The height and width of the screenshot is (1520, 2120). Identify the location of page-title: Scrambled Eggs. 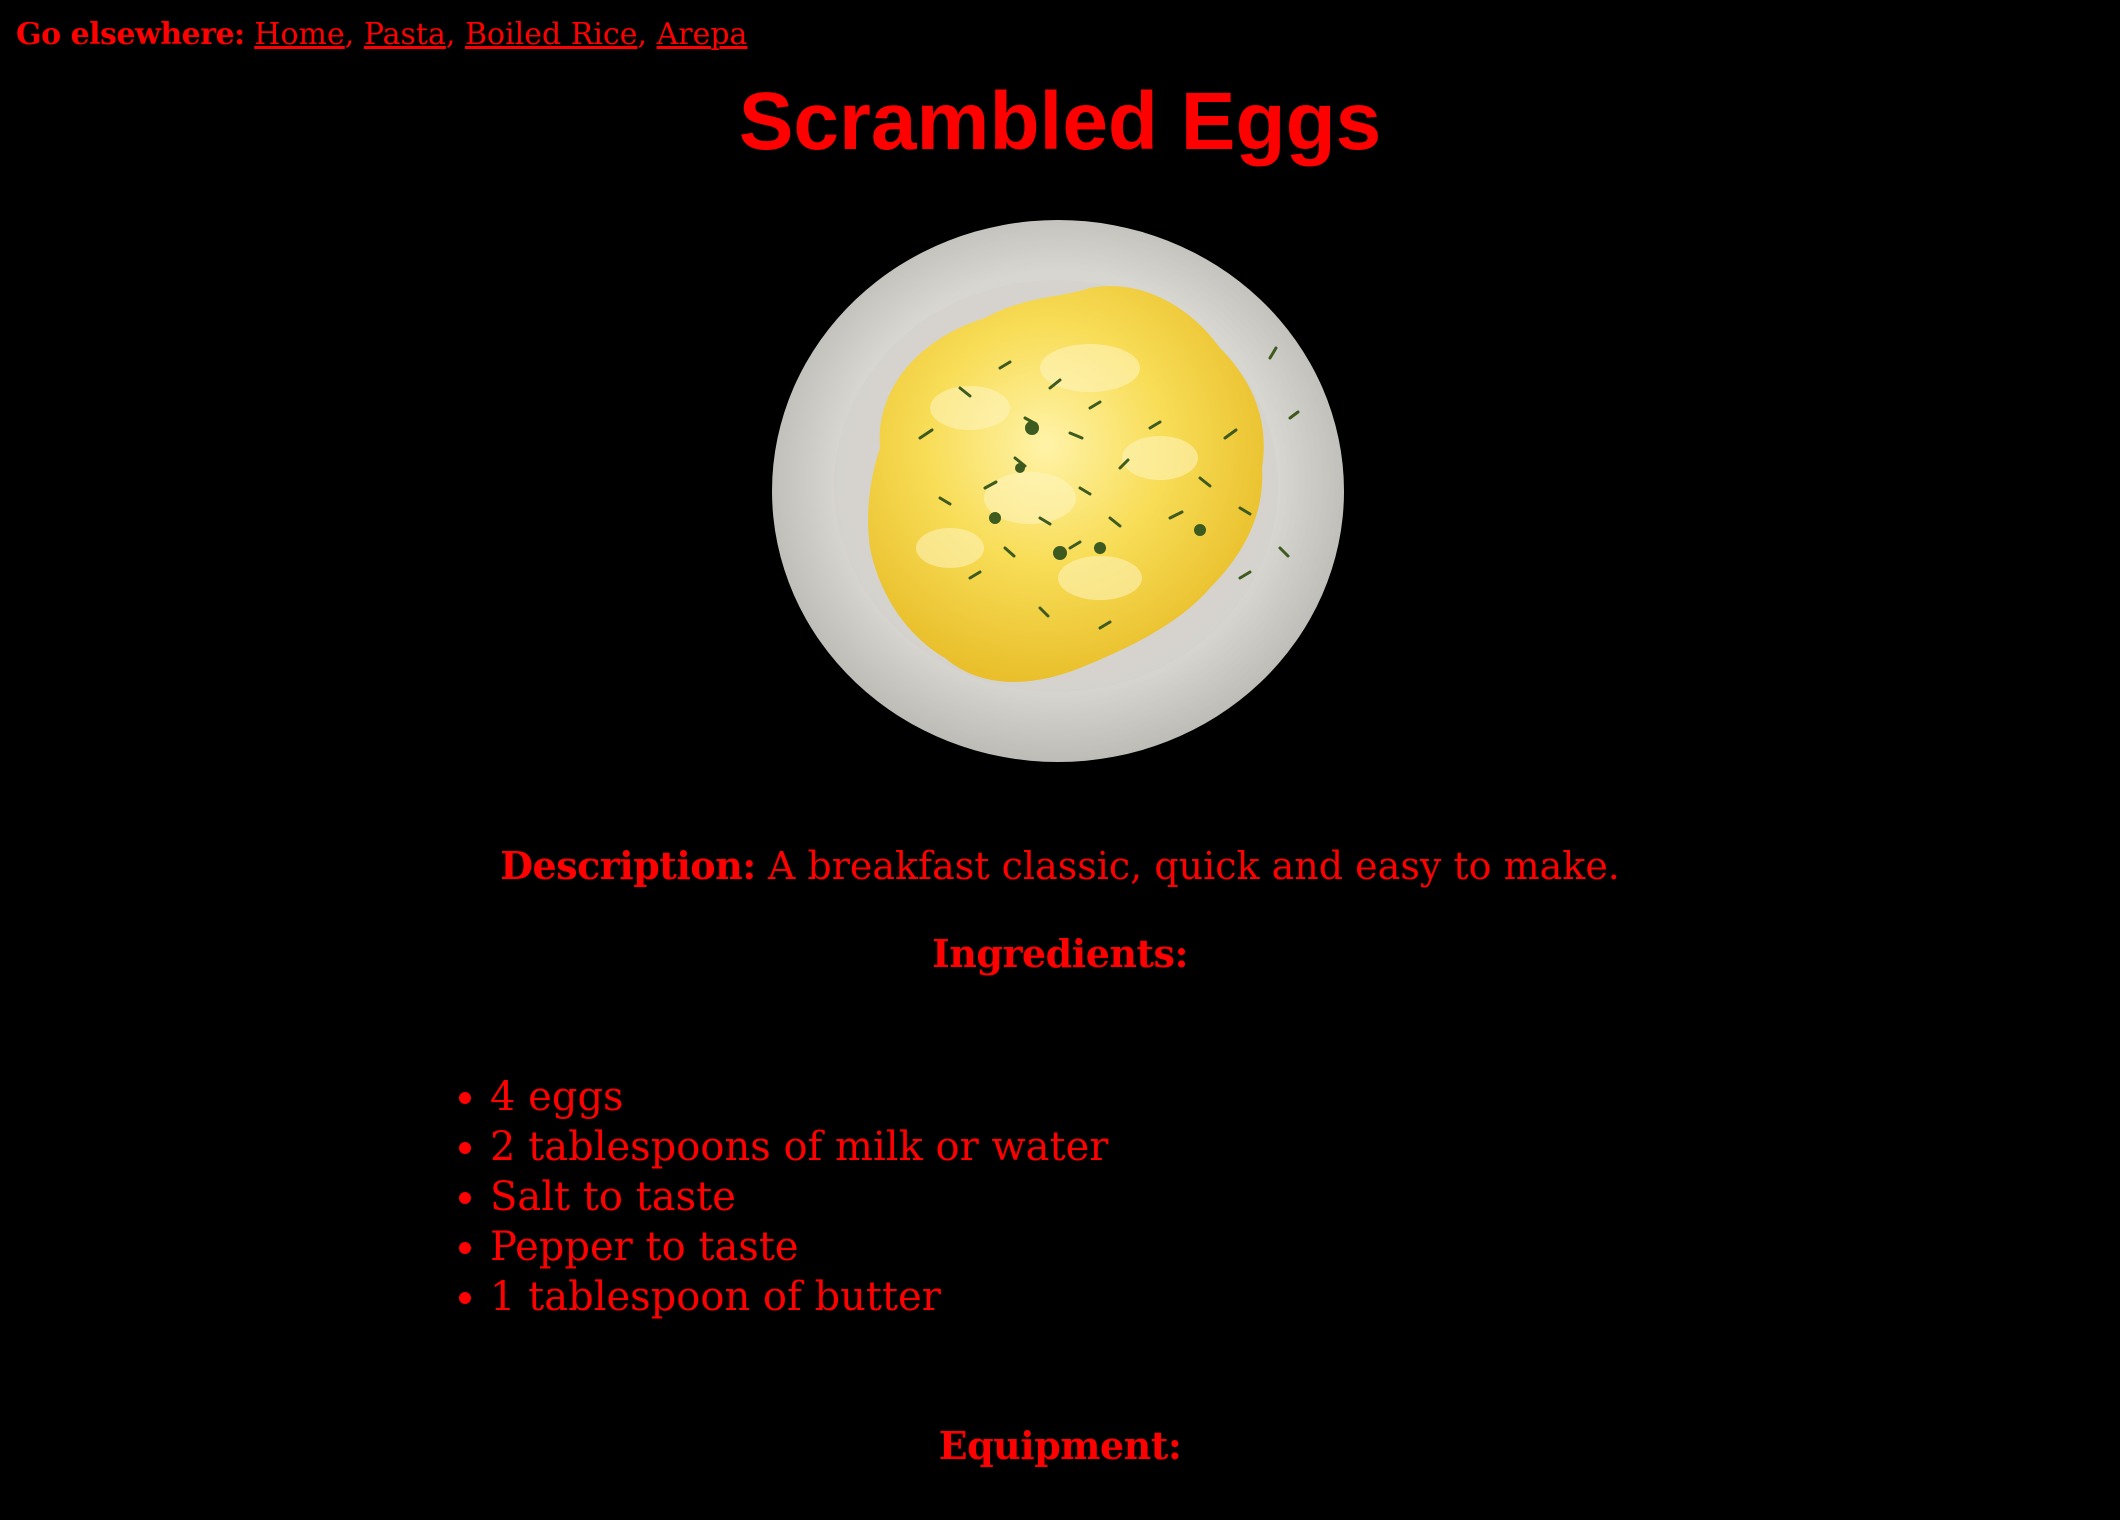
(1060, 121).